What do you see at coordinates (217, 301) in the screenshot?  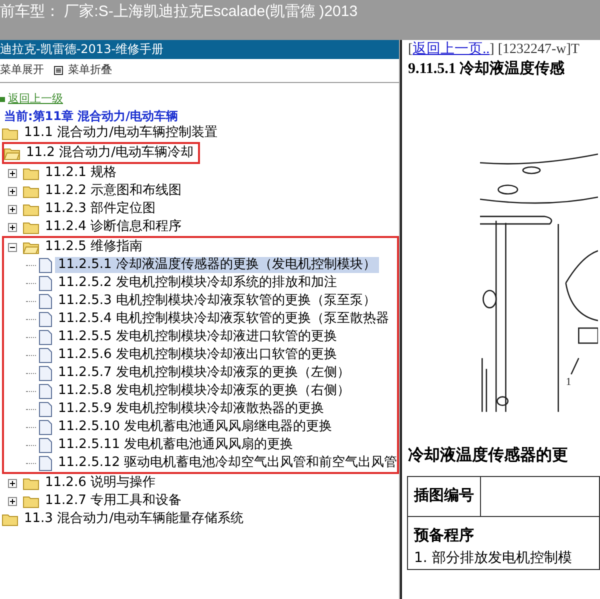 I see `tree-item: 11.2.5.3 电机控制模块冷却液泵软管的更换（泵至泵）` at bounding box center [217, 301].